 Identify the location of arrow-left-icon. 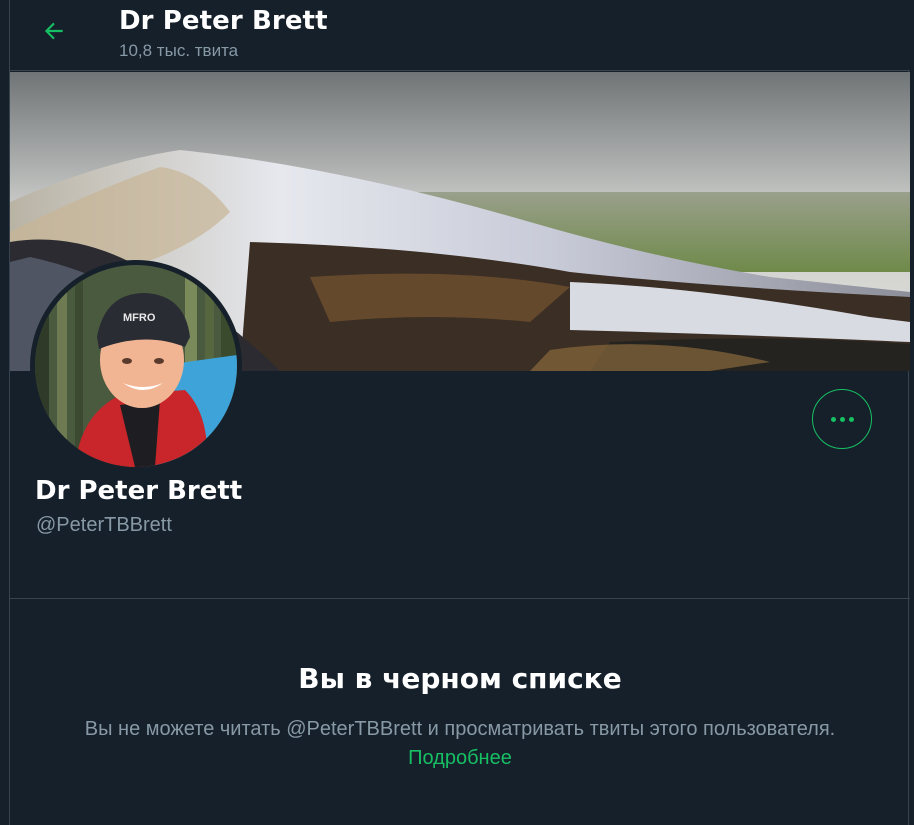
(53, 31).